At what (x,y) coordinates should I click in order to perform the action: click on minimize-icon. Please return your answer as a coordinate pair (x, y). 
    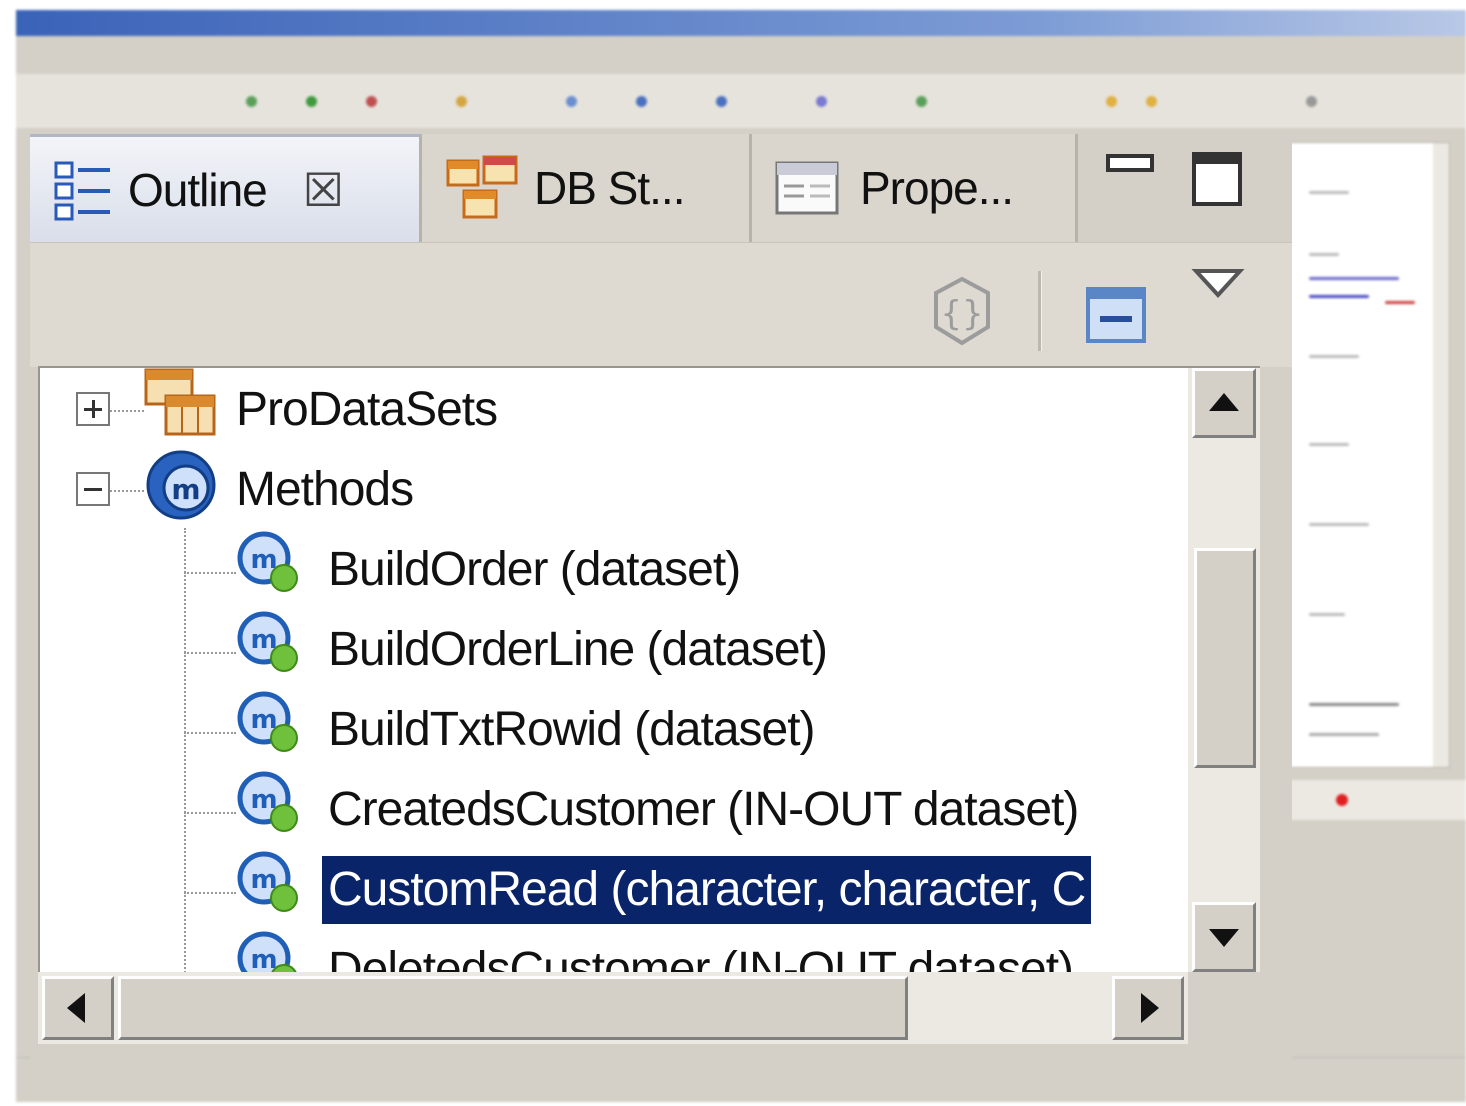
    Looking at the image, I should click on (1131, 168).